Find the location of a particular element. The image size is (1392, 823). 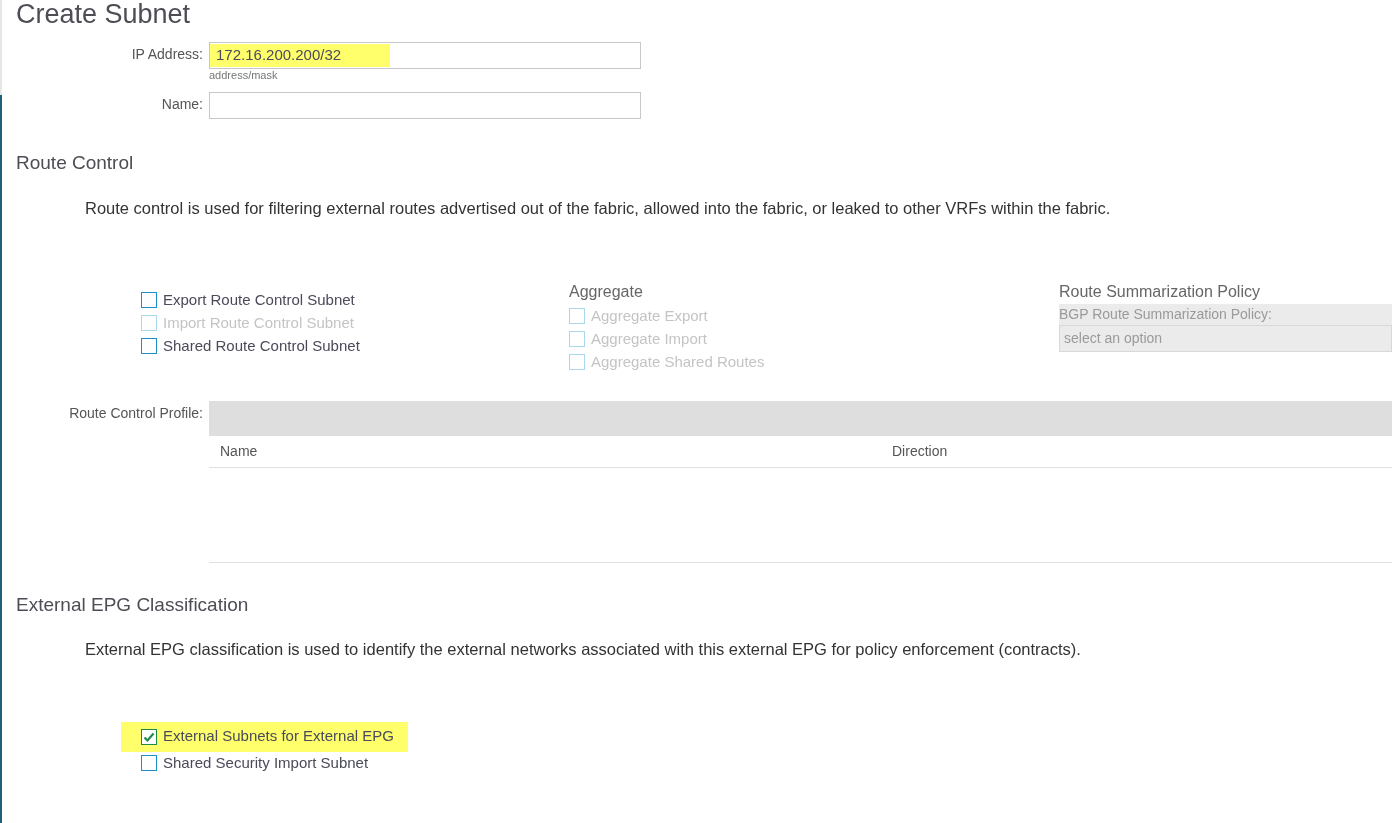

checkbox-label: Export Route Control Subnet is located at coordinates (259, 299).